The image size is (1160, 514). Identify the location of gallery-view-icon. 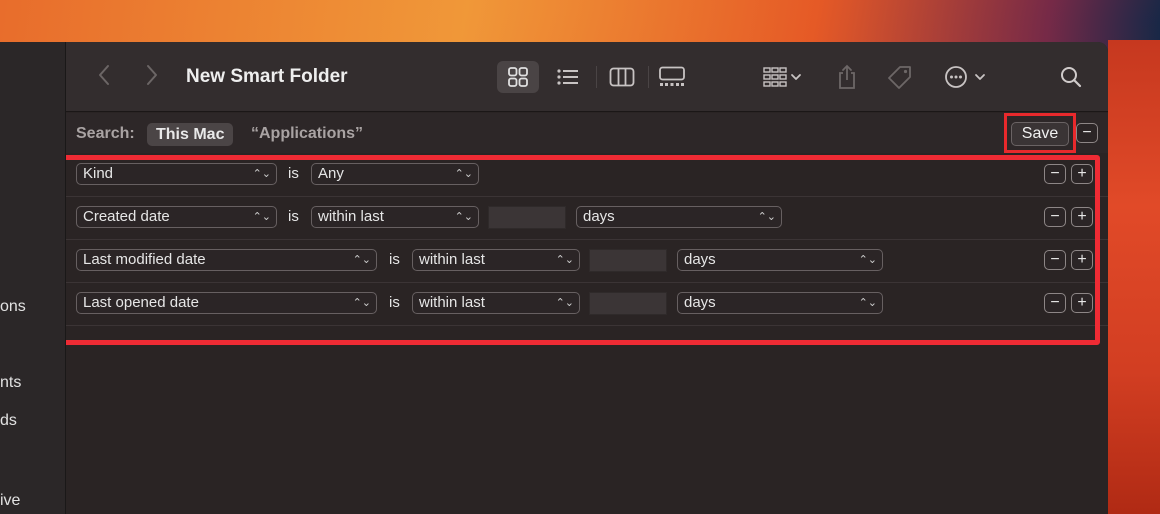
(672, 76).